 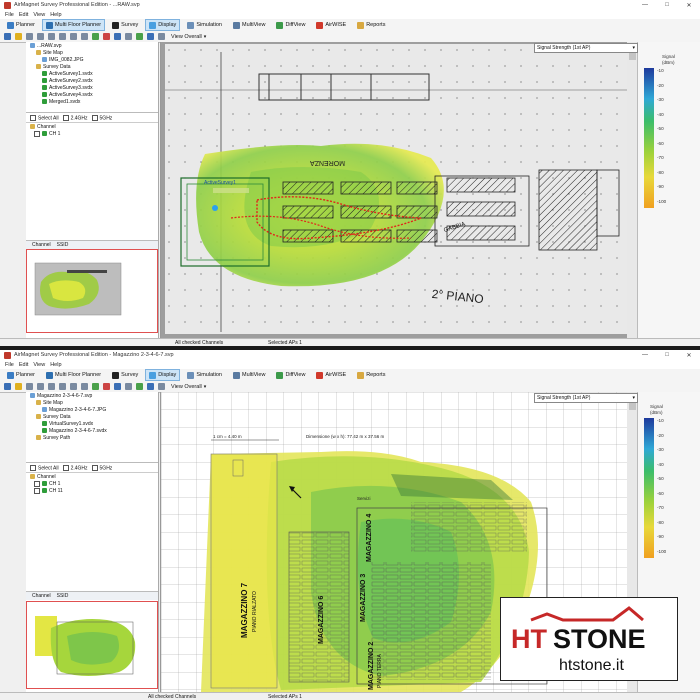 I want to click on channel-item: CH 11, so click(x=92, y=490).